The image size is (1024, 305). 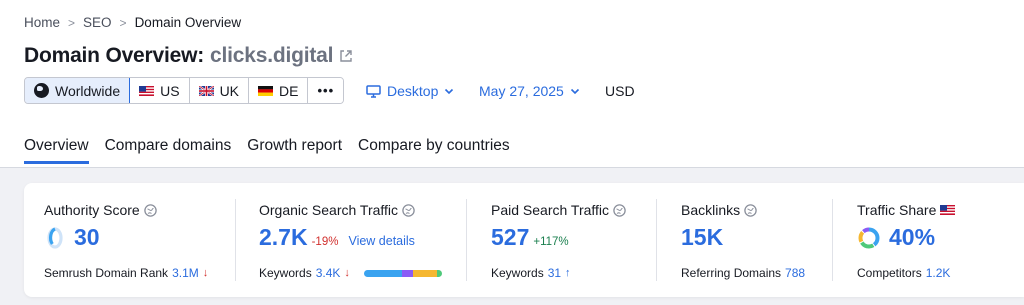 What do you see at coordinates (554, 273) in the screenshot?
I see `paid-keywords-value: 31` at bounding box center [554, 273].